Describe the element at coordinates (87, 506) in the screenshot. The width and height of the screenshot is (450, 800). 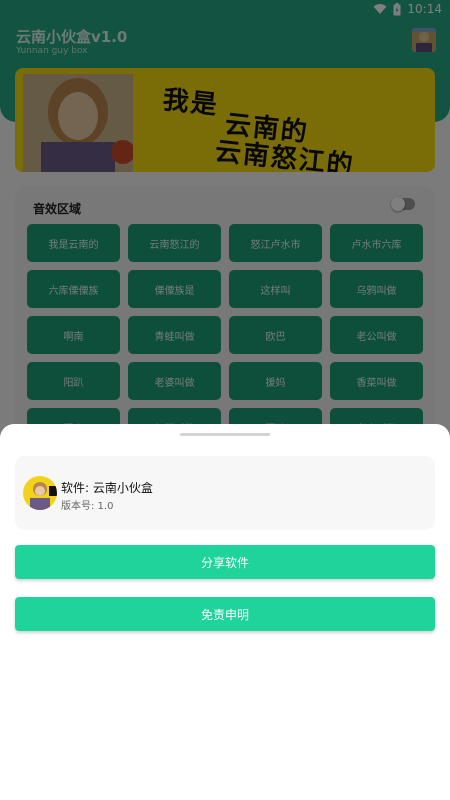
I see `app-version-text: 版本号: 1.0` at that location.